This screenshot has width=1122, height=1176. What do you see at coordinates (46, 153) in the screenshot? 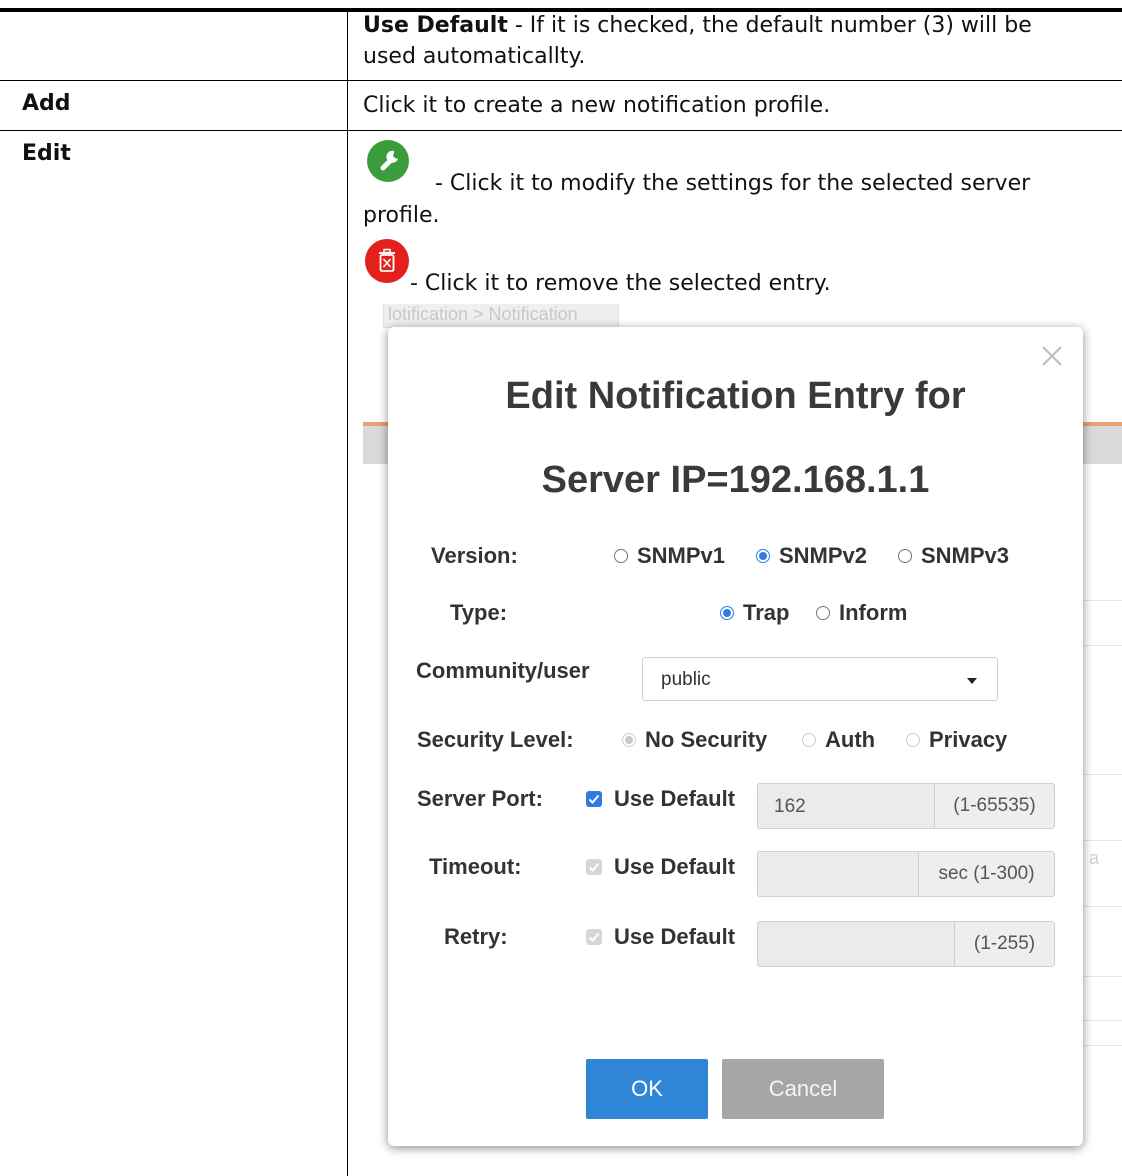
I see `term-edit: Edit` at bounding box center [46, 153].